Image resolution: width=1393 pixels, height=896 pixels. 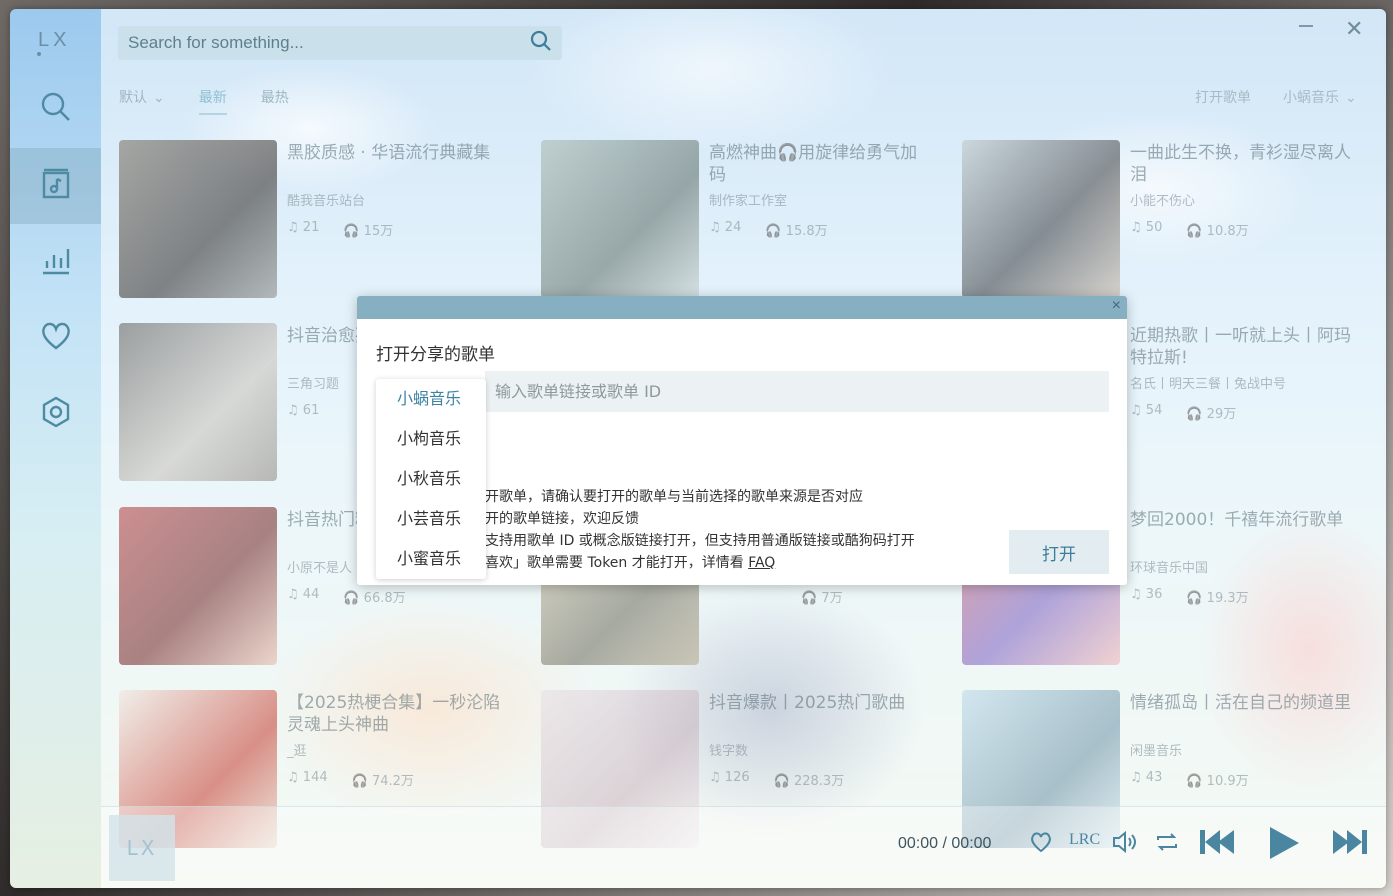 What do you see at coordinates (431, 439) in the screenshot?
I see `source-option: 小枸音乐` at bounding box center [431, 439].